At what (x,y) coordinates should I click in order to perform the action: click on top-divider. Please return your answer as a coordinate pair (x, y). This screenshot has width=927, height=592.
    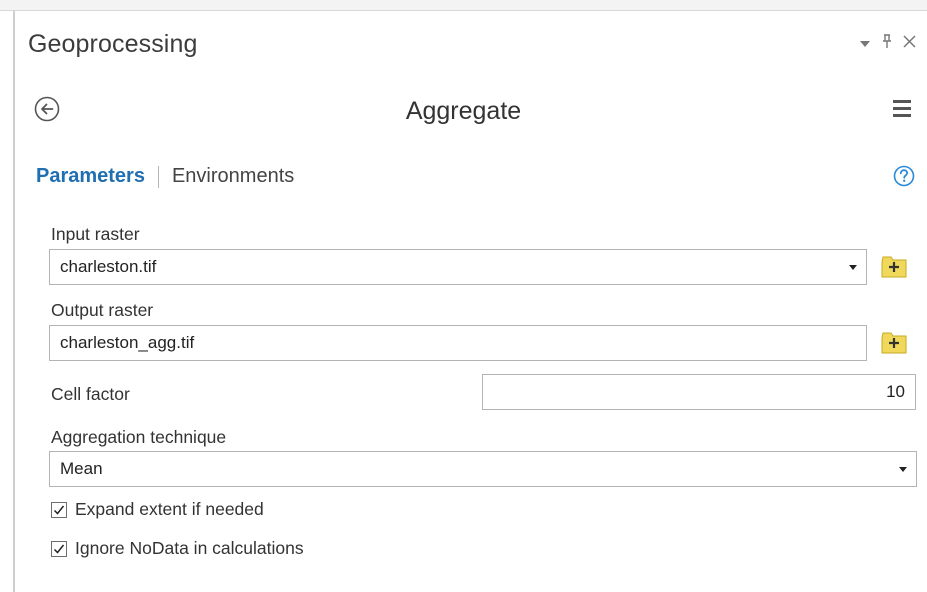
    Looking at the image, I should click on (463, 10).